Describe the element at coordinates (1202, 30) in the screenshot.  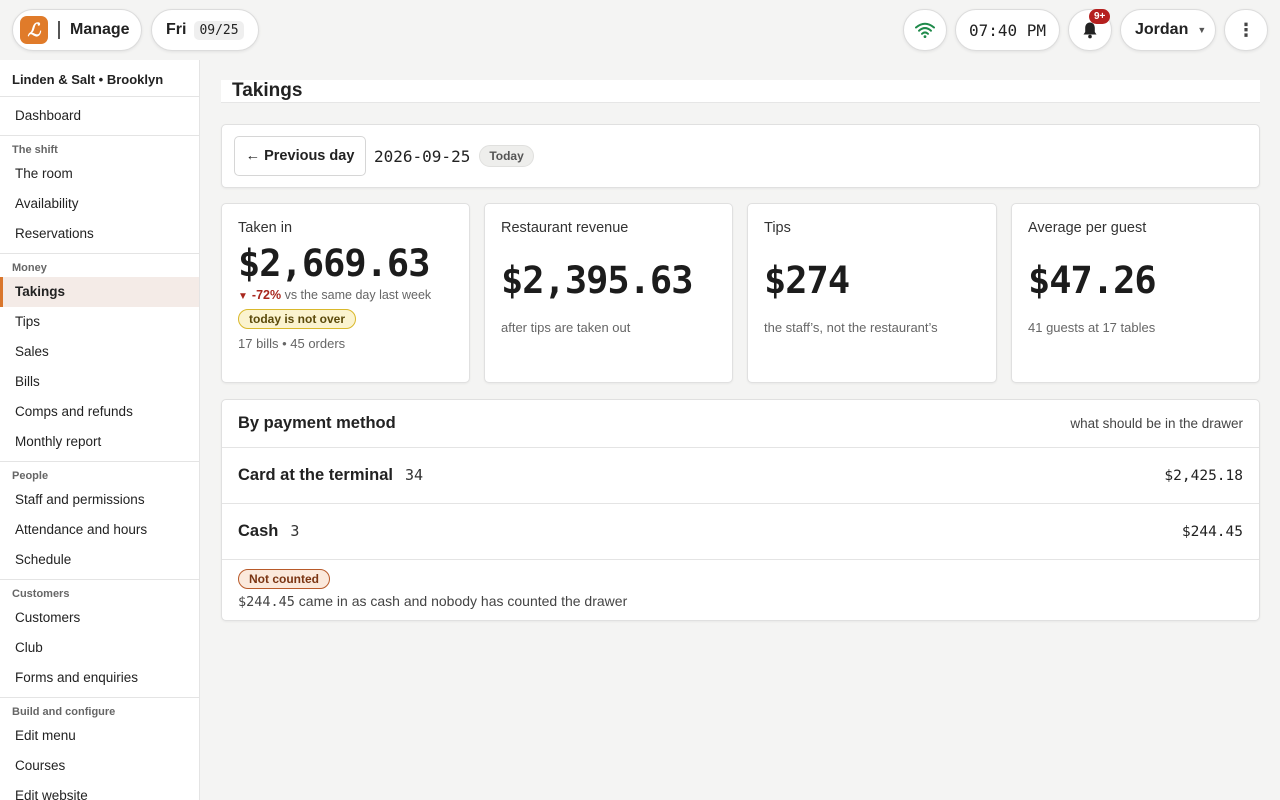
I see `chevron-down-icon: ▼` at that location.